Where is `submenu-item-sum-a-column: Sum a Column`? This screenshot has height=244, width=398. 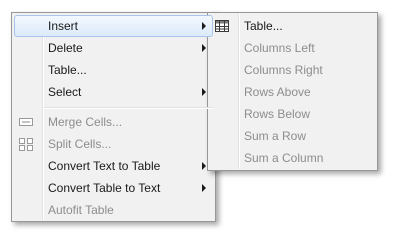 submenu-item-sum-a-column: Sum a Column is located at coordinates (292, 158).